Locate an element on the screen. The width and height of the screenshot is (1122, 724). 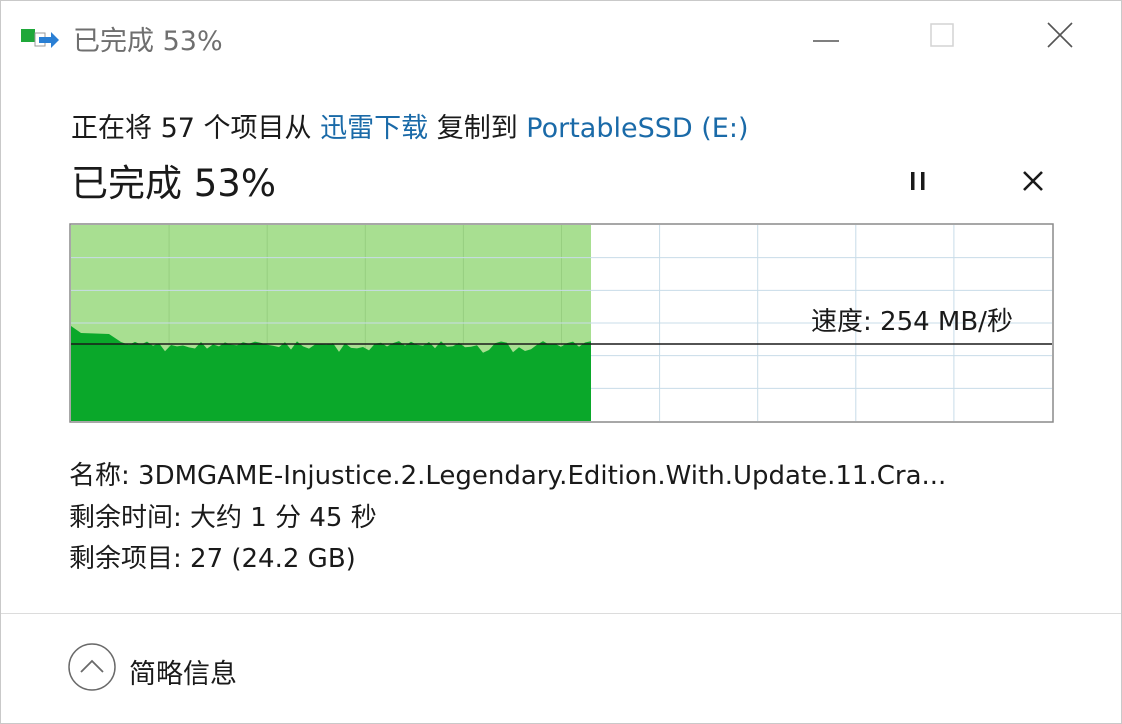
cancel-icon is located at coordinates (1033, 183).